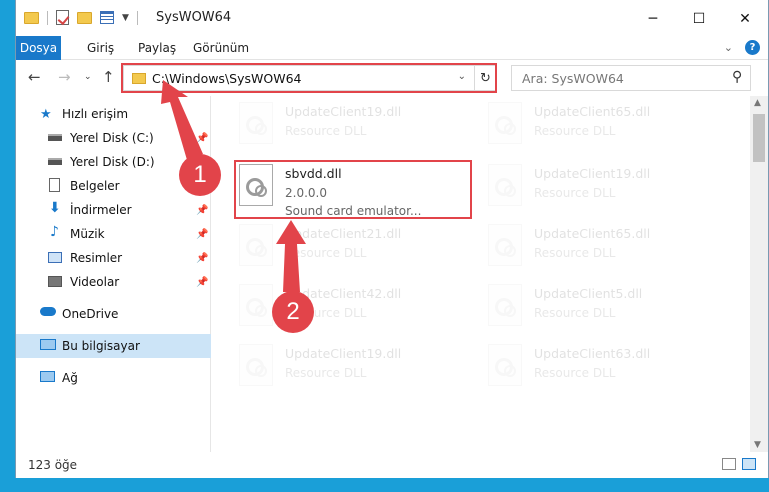 The height and width of the screenshot is (492, 769). Describe the element at coordinates (653, 19) in the screenshot. I see `minimize-button: ─` at that location.